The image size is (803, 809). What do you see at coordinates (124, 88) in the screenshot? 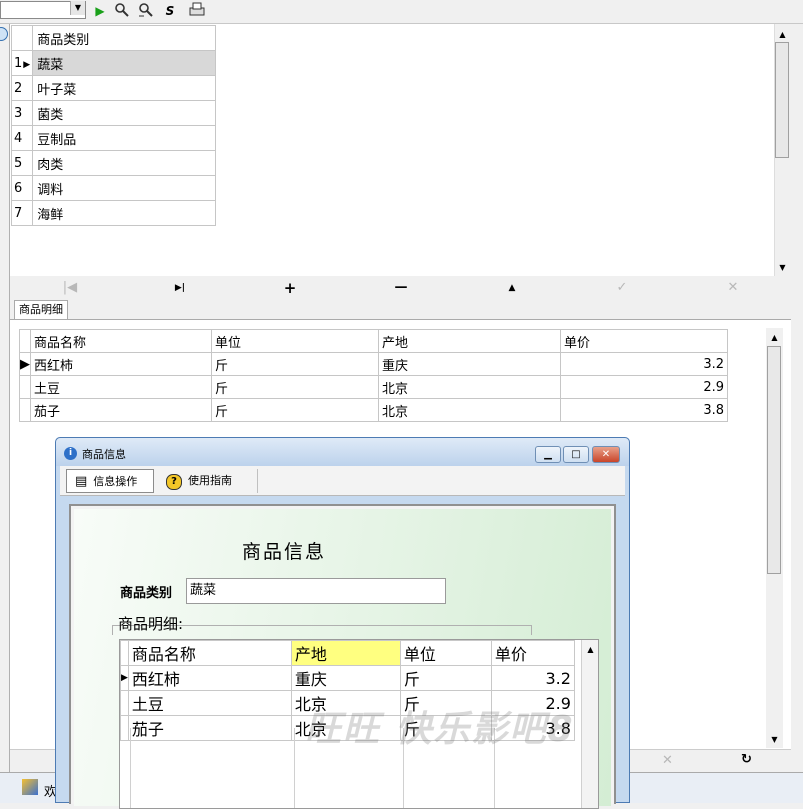
I see `category-cell: 叶子菜` at bounding box center [124, 88].